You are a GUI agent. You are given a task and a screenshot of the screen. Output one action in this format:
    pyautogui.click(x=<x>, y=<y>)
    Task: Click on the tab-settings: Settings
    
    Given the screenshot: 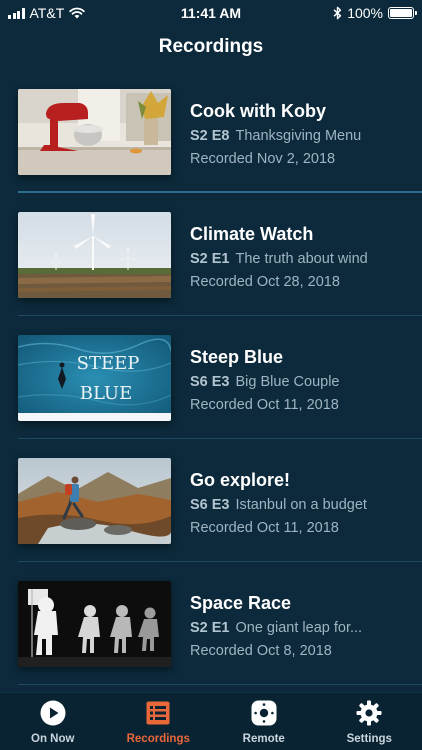 What is the action you would take?
    pyautogui.click(x=369, y=721)
    